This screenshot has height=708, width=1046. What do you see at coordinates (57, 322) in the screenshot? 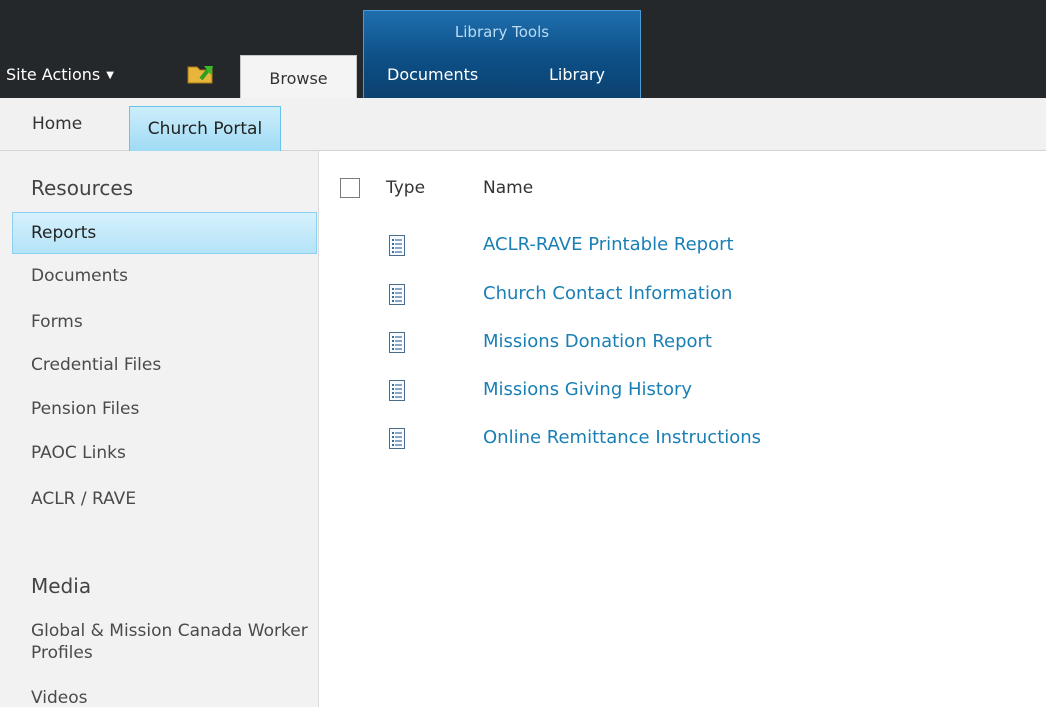
I see `sidebar-item-forms: Forms` at bounding box center [57, 322].